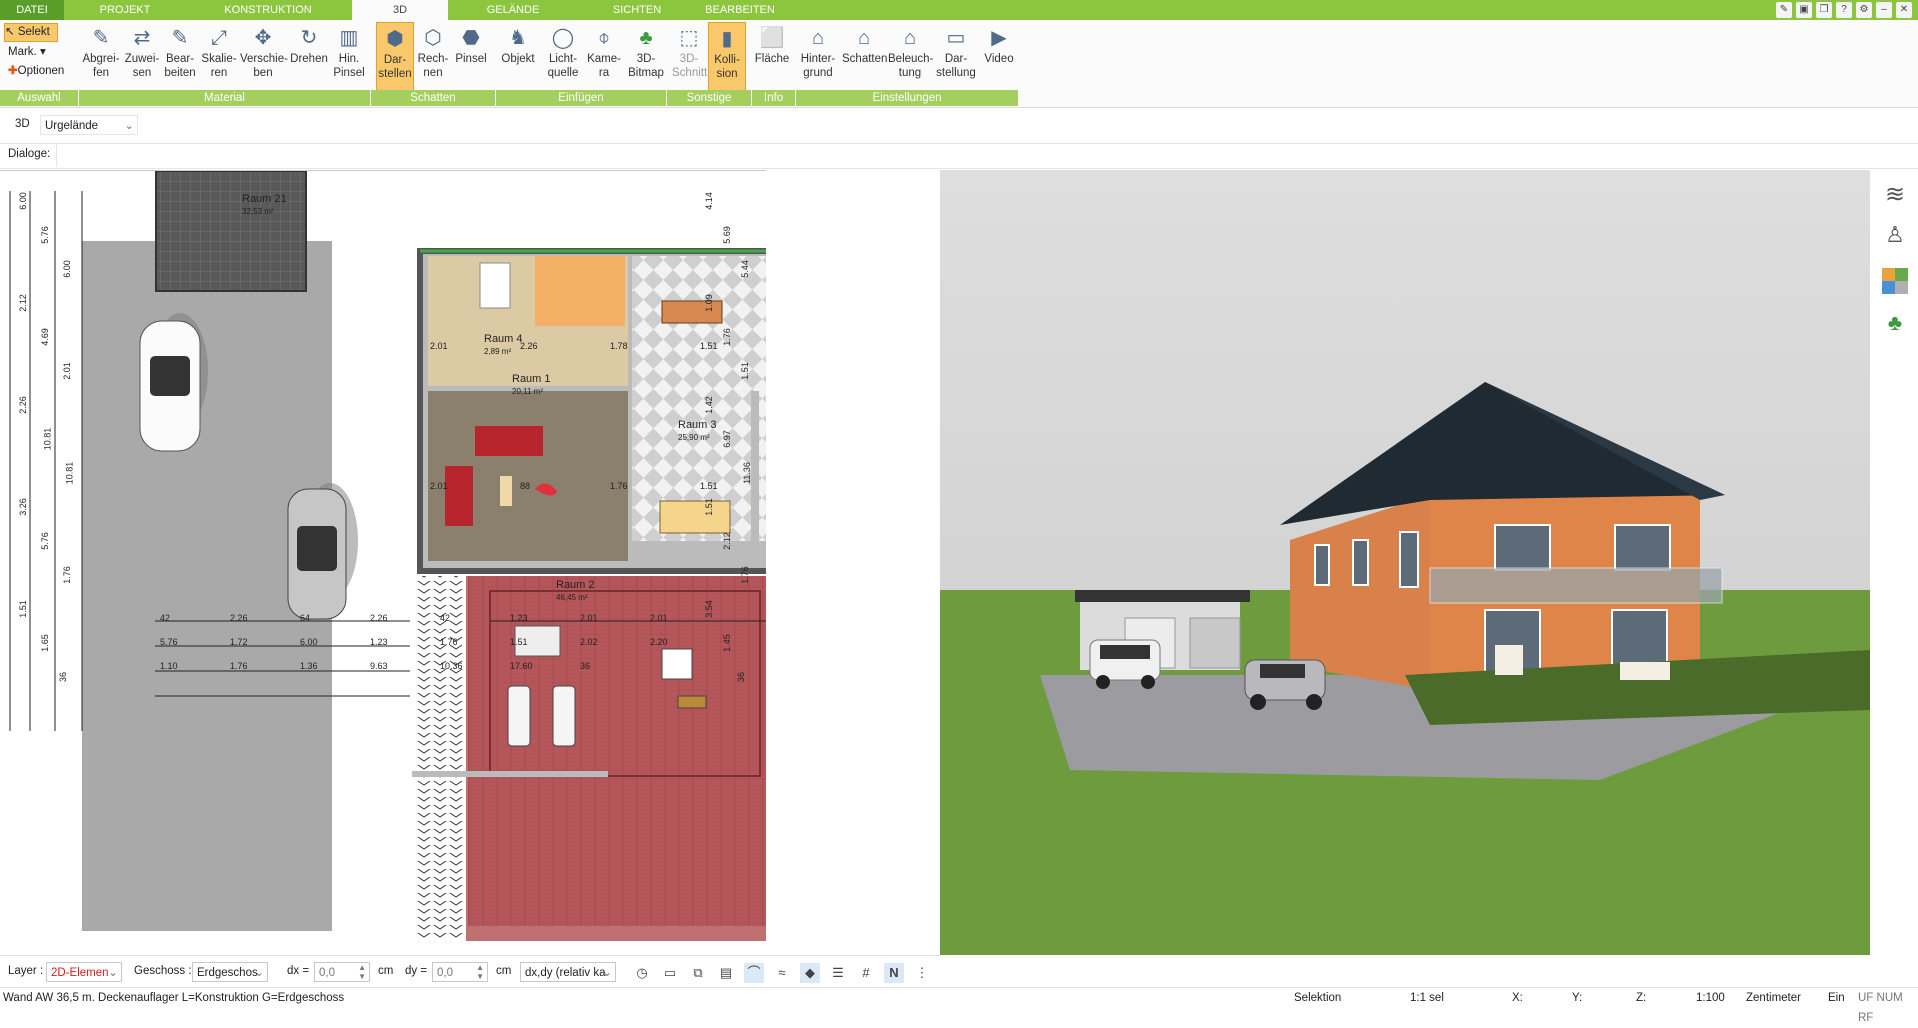  I want to click on abgreifen-button: ✎ Abgrei-fen, so click(101, 56).